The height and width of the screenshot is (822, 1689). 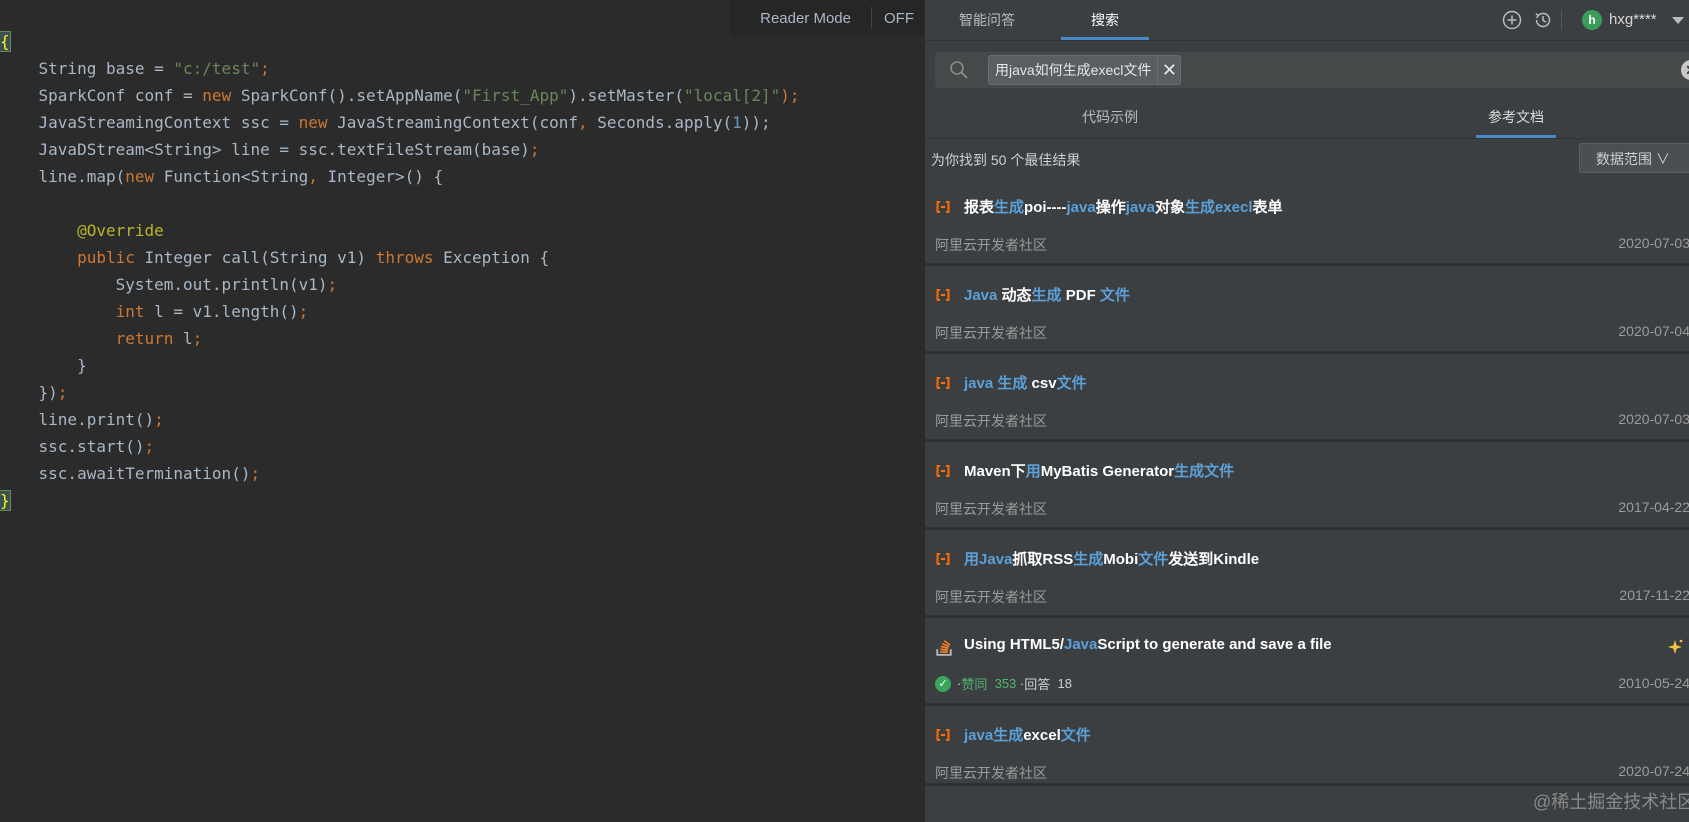 What do you see at coordinates (217, 68) in the screenshot?
I see `code-token: "c:/test"` at bounding box center [217, 68].